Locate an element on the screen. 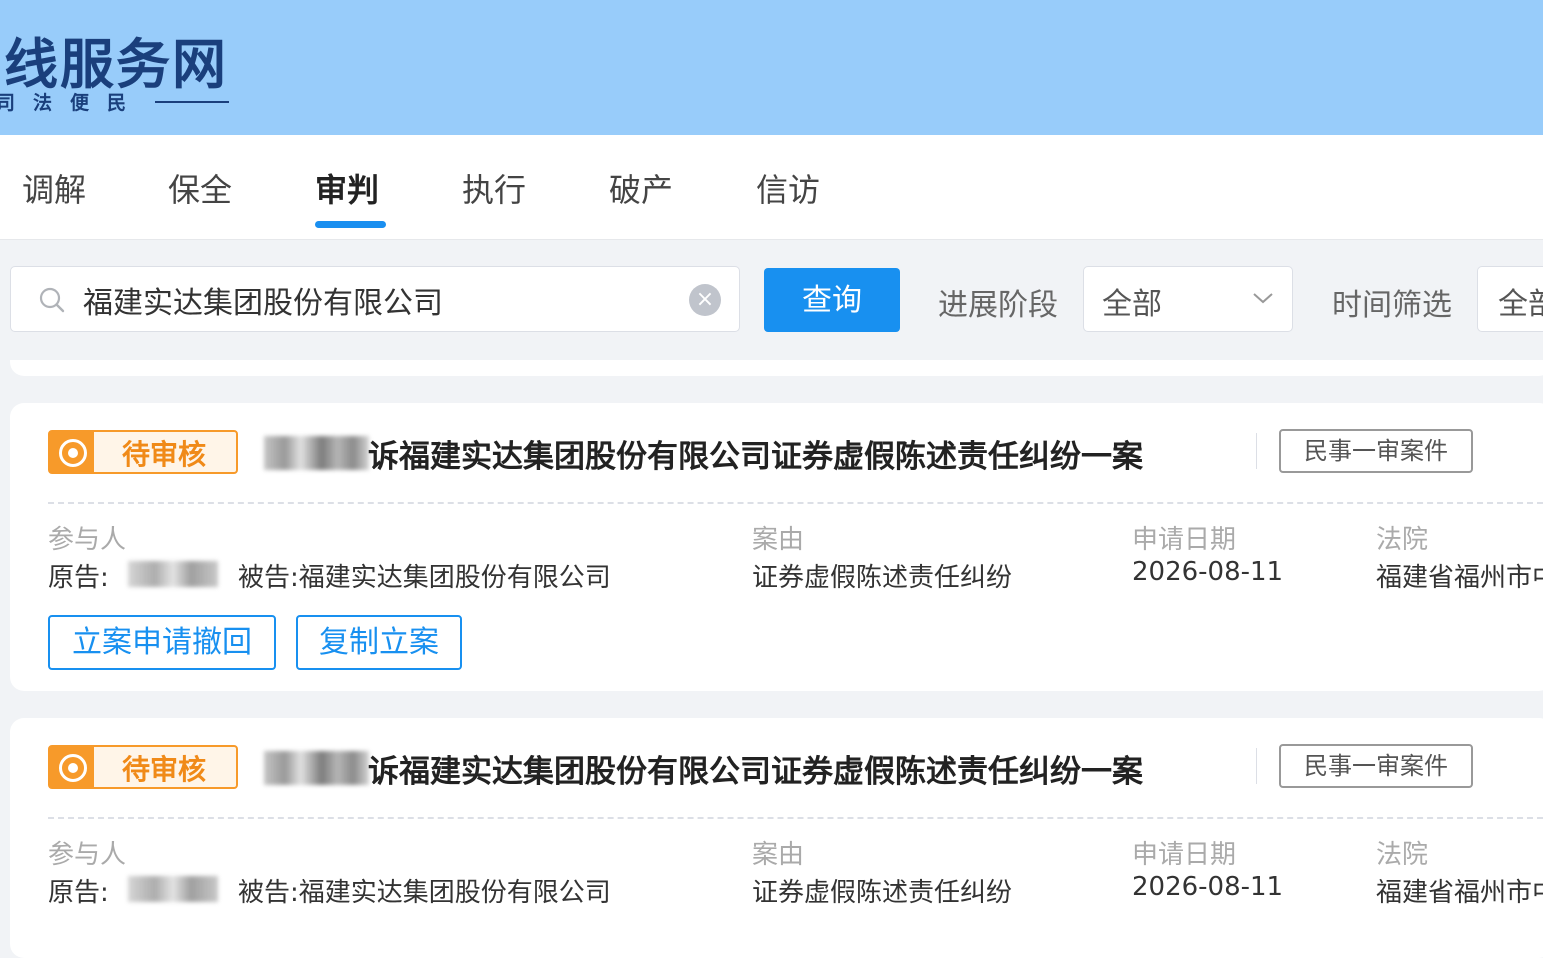 This screenshot has height=958, width=1543. withdraw-filing-button: 立案申请撤回 is located at coordinates (162, 642).